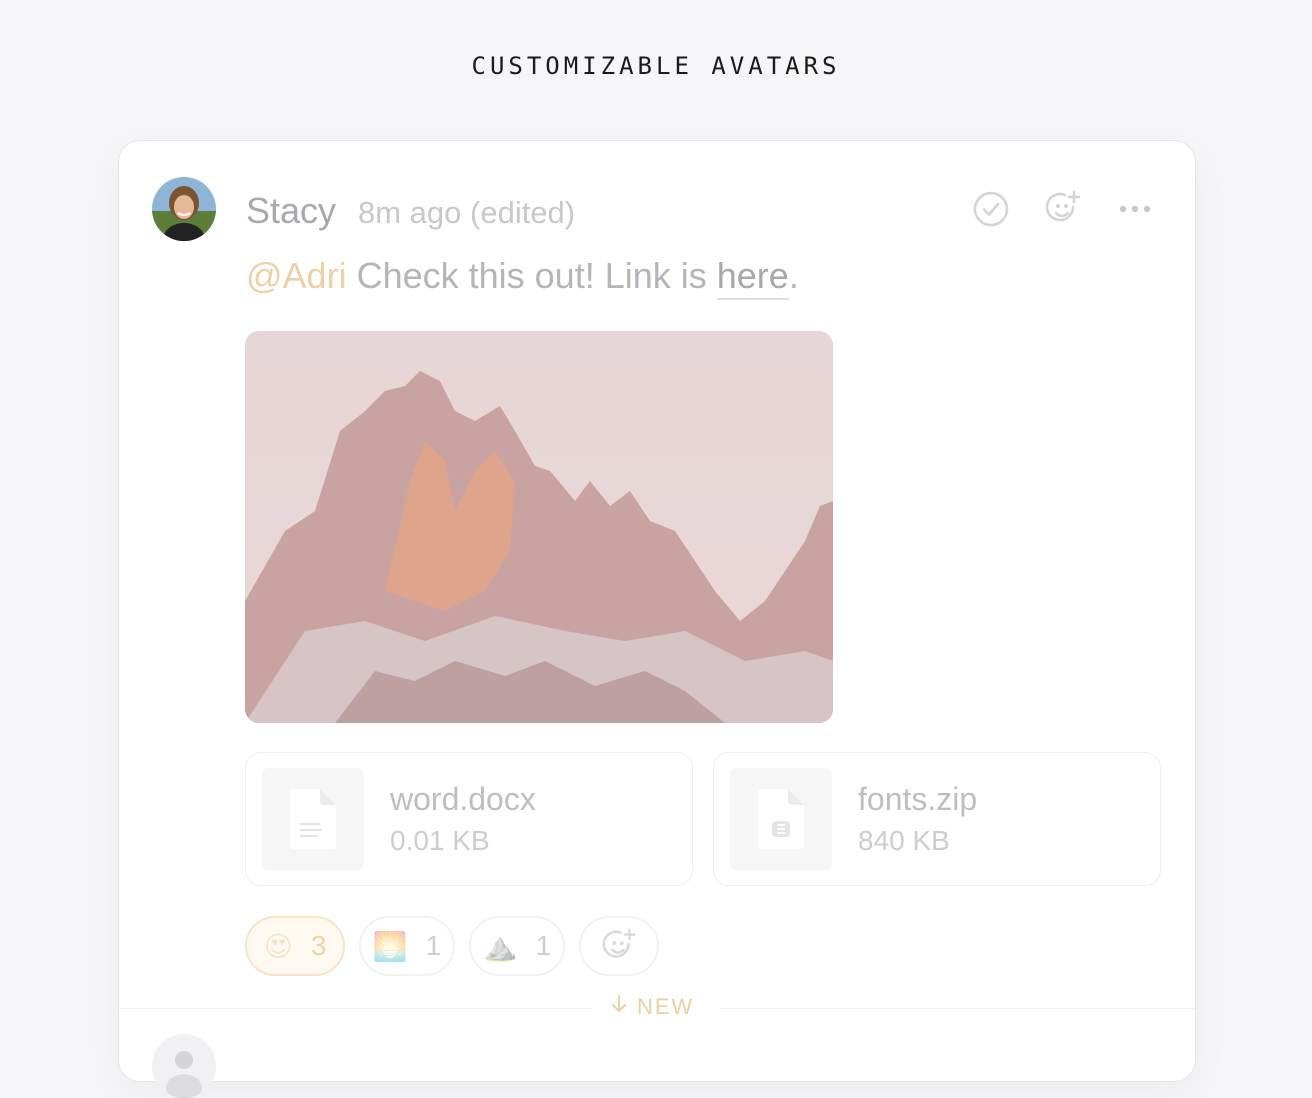 This screenshot has height=1098, width=1312. I want to click on file-name: fonts.zip, so click(918, 799).